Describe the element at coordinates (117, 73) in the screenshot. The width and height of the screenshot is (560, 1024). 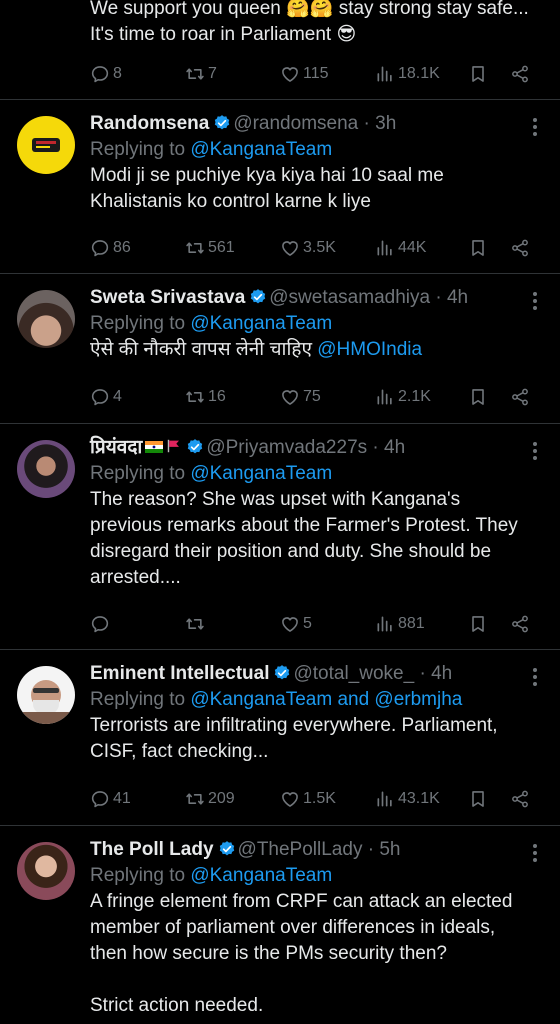
I see `reply-count: 8` at that location.